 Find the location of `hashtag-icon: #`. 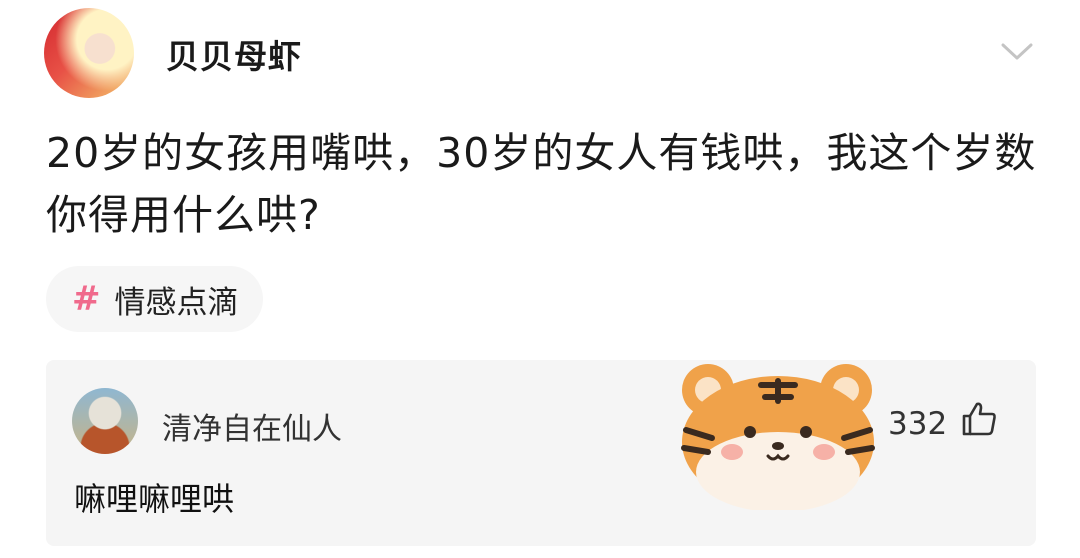

hashtag-icon: # is located at coordinates (86, 299).